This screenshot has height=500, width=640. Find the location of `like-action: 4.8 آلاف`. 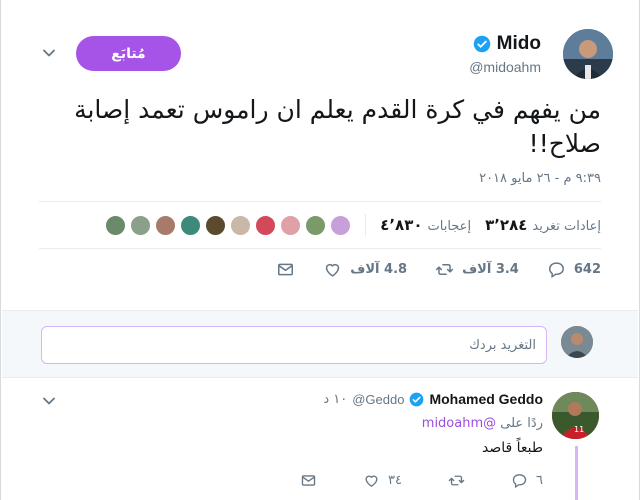

like-action: 4.8 آلاف is located at coordinates (365, 269).